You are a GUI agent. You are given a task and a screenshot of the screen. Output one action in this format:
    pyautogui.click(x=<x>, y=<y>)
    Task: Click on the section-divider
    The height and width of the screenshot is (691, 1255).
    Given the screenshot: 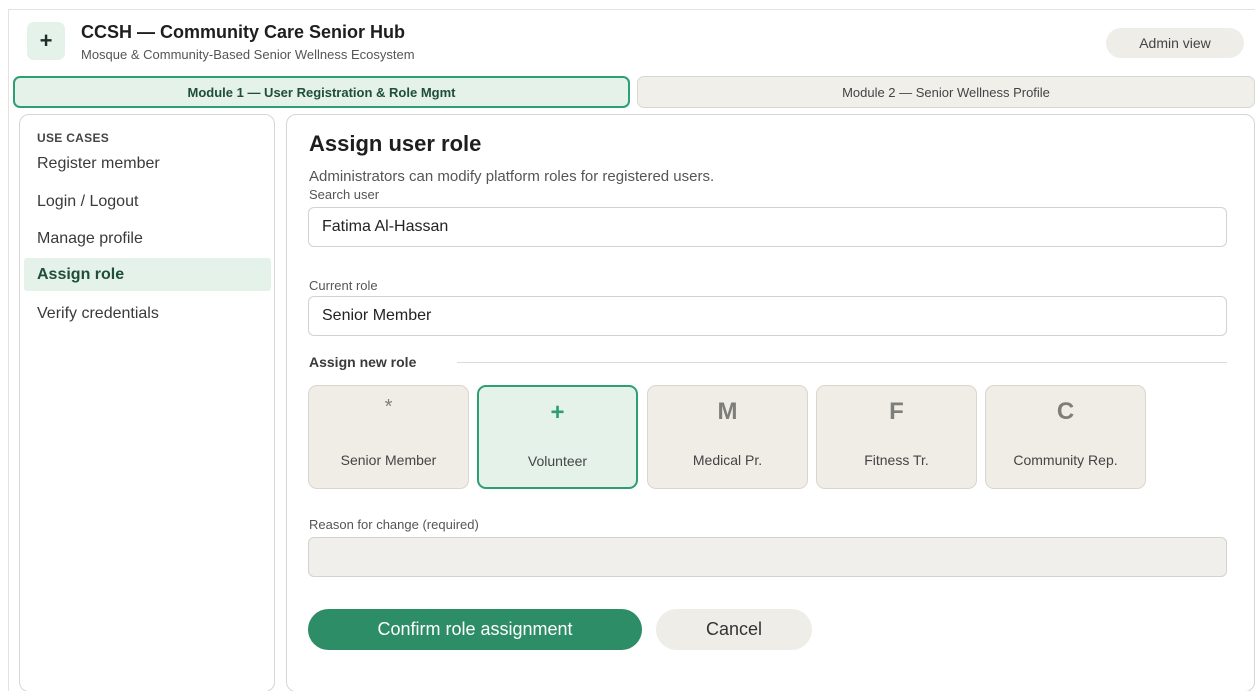 What is the action you would take?
    pyautogui.click(x=842, y=362)
    